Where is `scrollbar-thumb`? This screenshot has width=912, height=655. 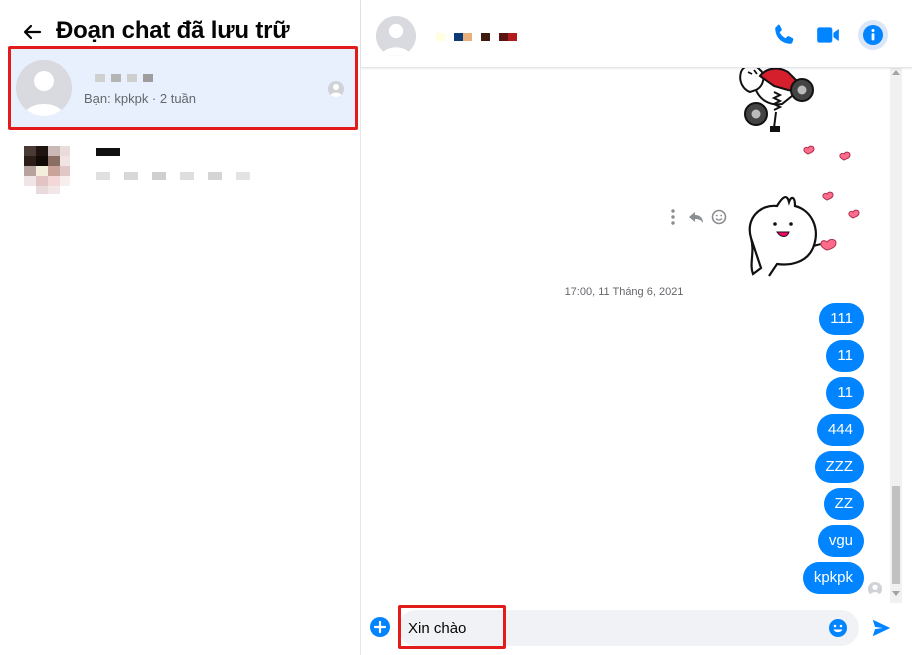 scrollbar-thumb is located at coordinates (896, 535).